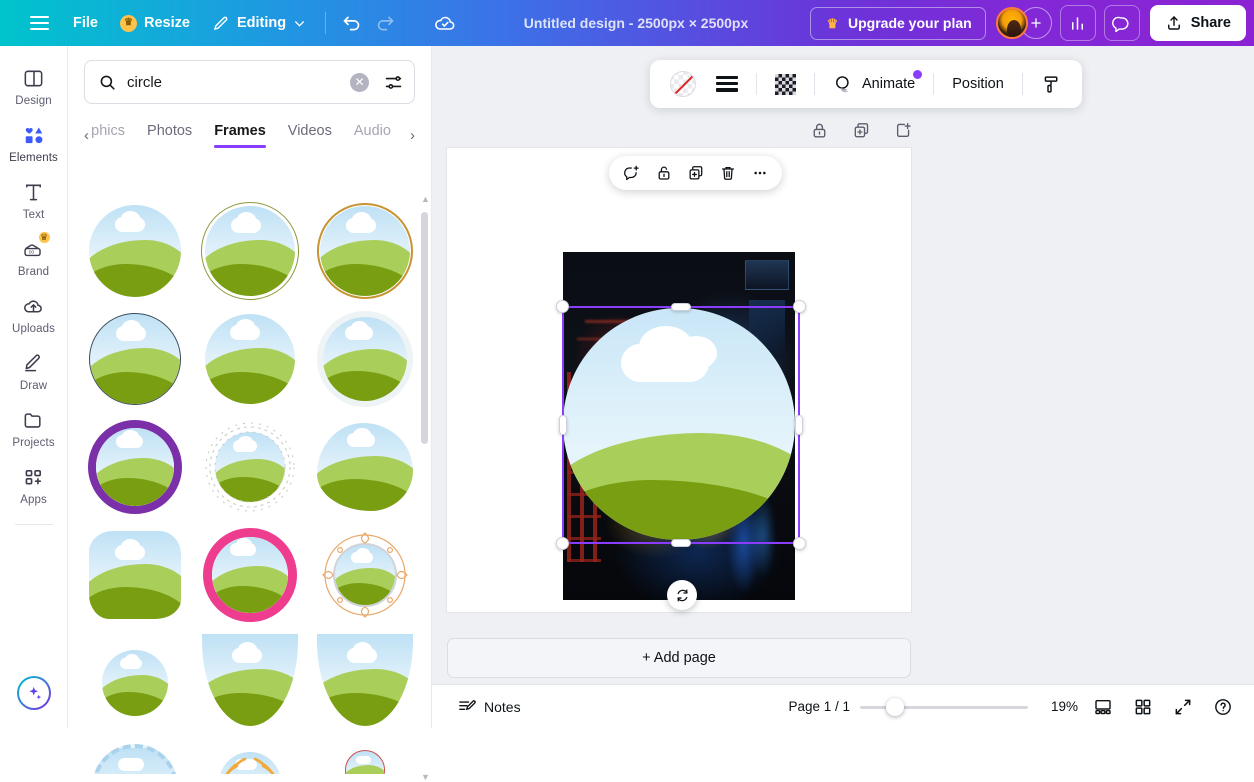 The image size is (1254, 782). Describe the element at coordinates (34, 78) in the screenshot. I see `layout-icon` at that location.